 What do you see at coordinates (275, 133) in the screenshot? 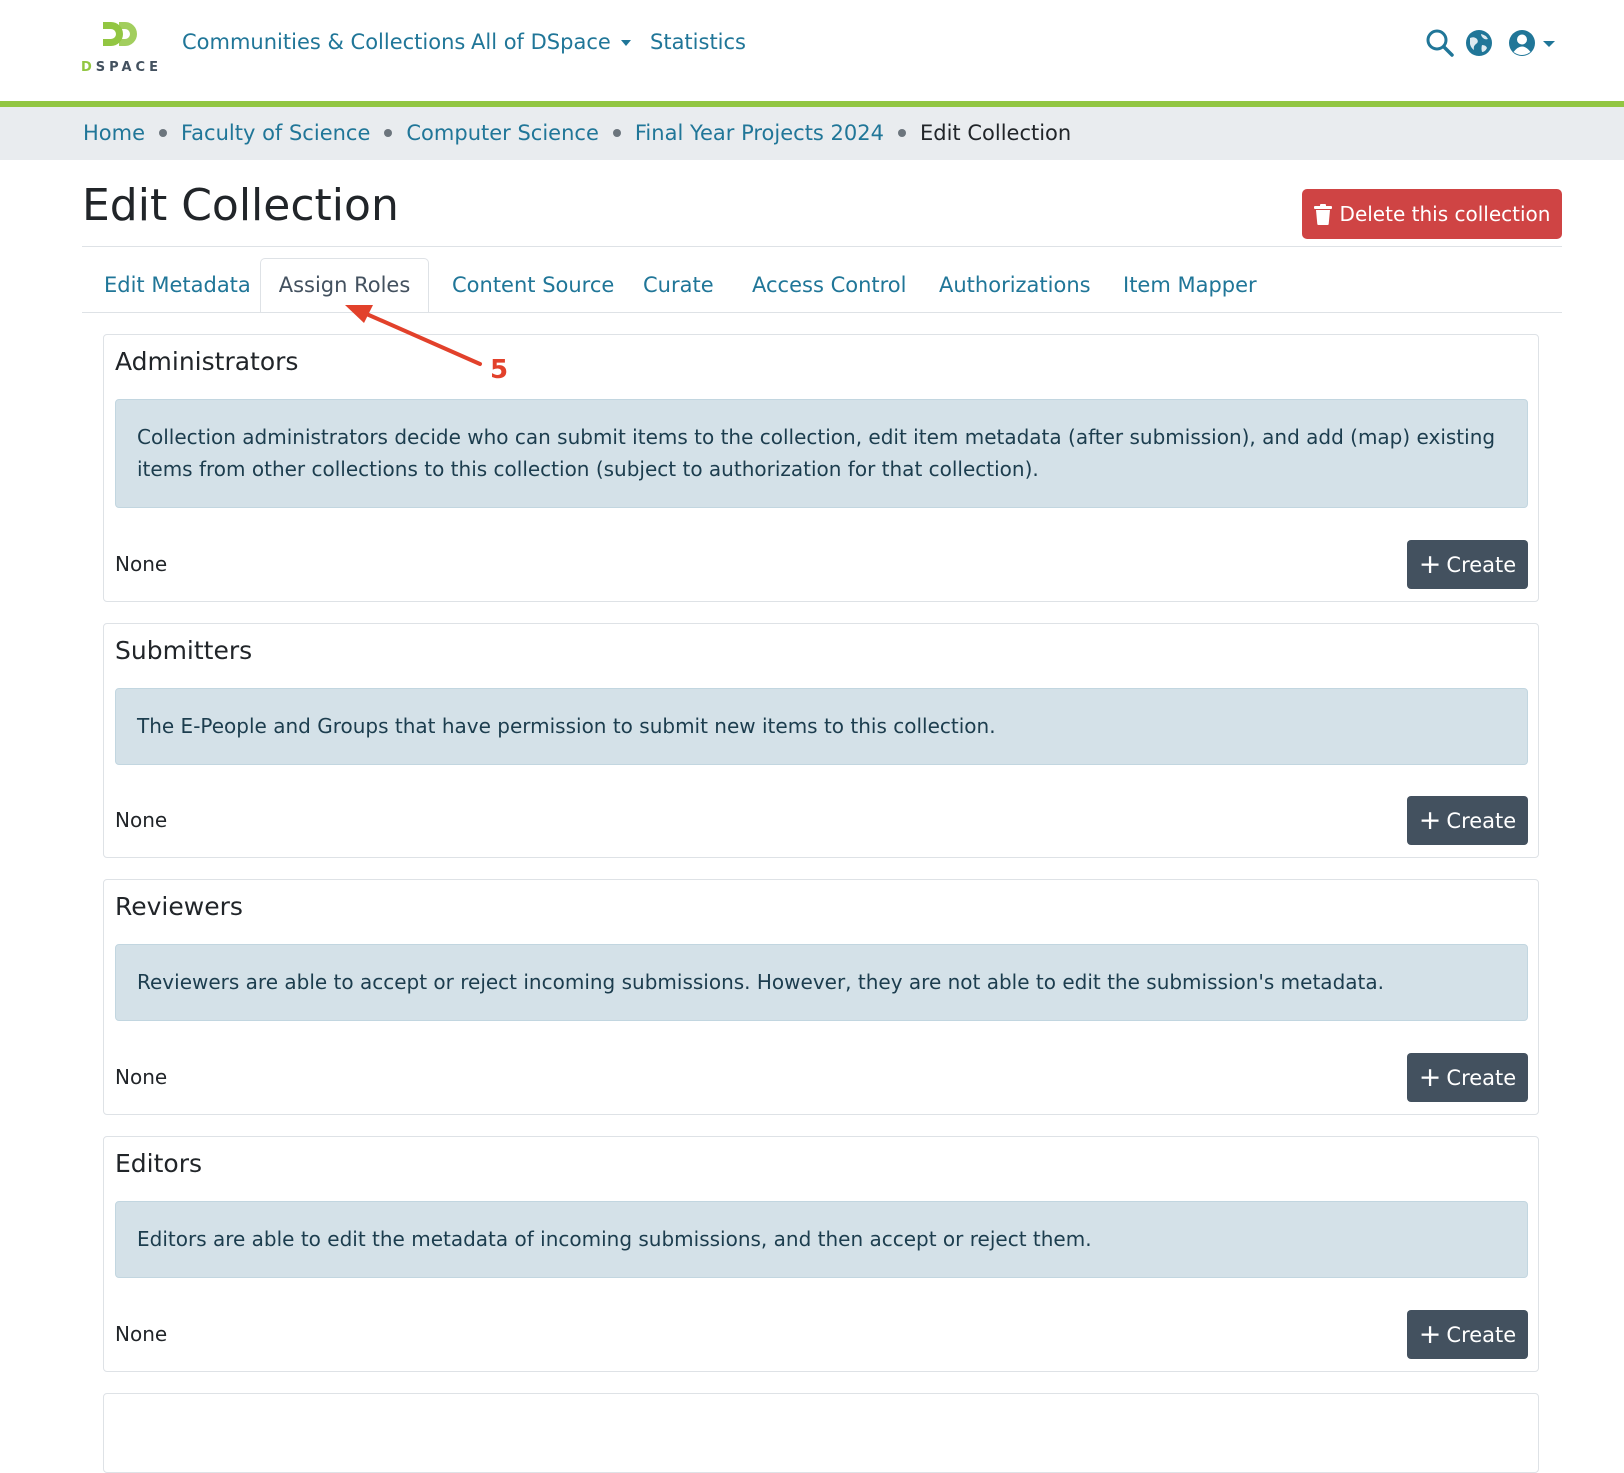
I see `breadcrumb-faculty-of-science: Faculty of Science` at bounding box center [275, 133].